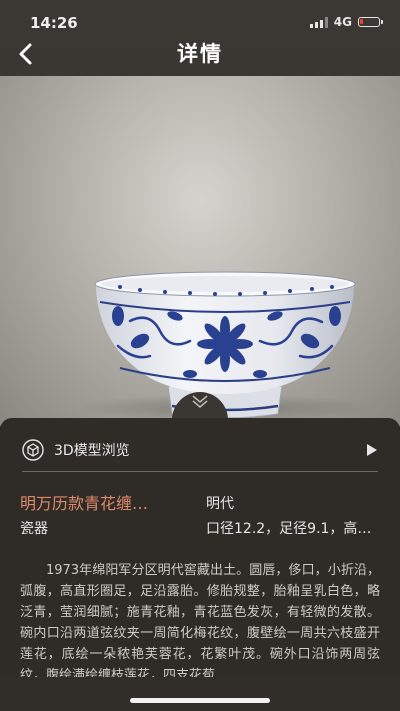 This screenshot has height=711, width=400. What do you see at coordinates (372, 450) in the screenshot?
I see `play-arrow-icon` at bounding box center [372, 450].